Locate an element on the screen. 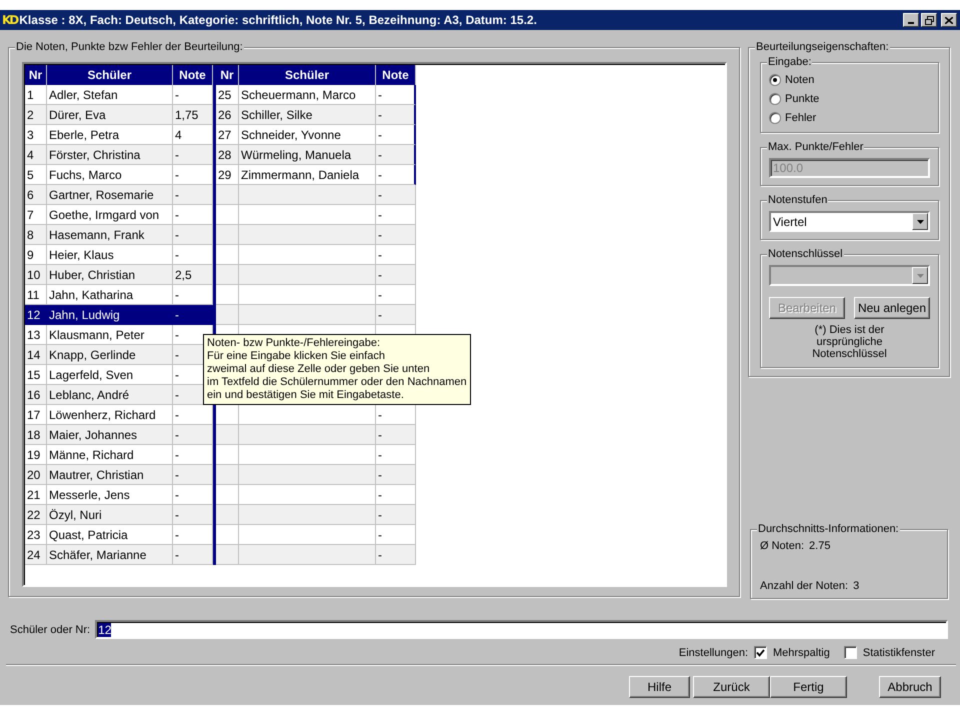 The width and height of the screenshot is (960, 720). radio-label: Noten is located at coordinates (799, 80).